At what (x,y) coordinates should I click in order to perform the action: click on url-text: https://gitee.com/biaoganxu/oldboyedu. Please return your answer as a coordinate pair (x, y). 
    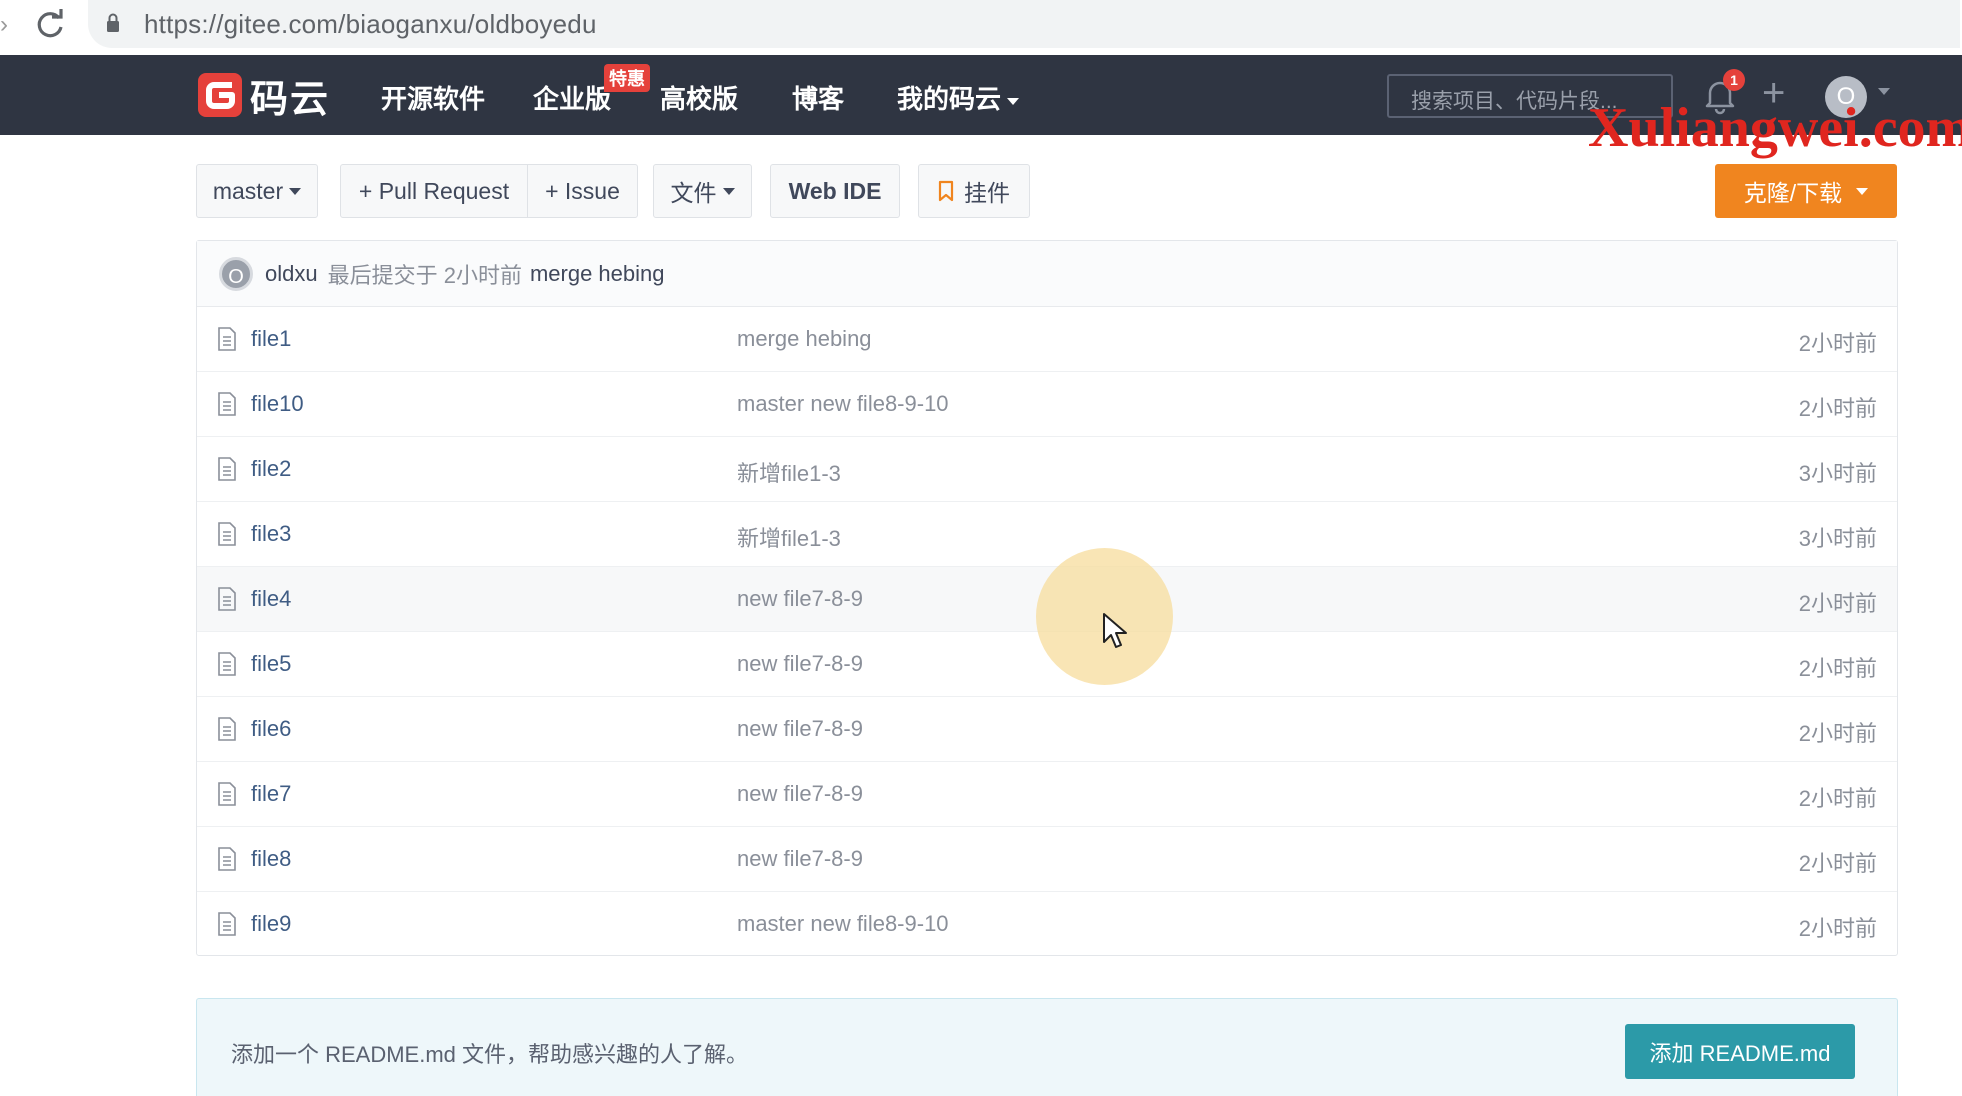
    Looking at the image, I should click on (370, 24).